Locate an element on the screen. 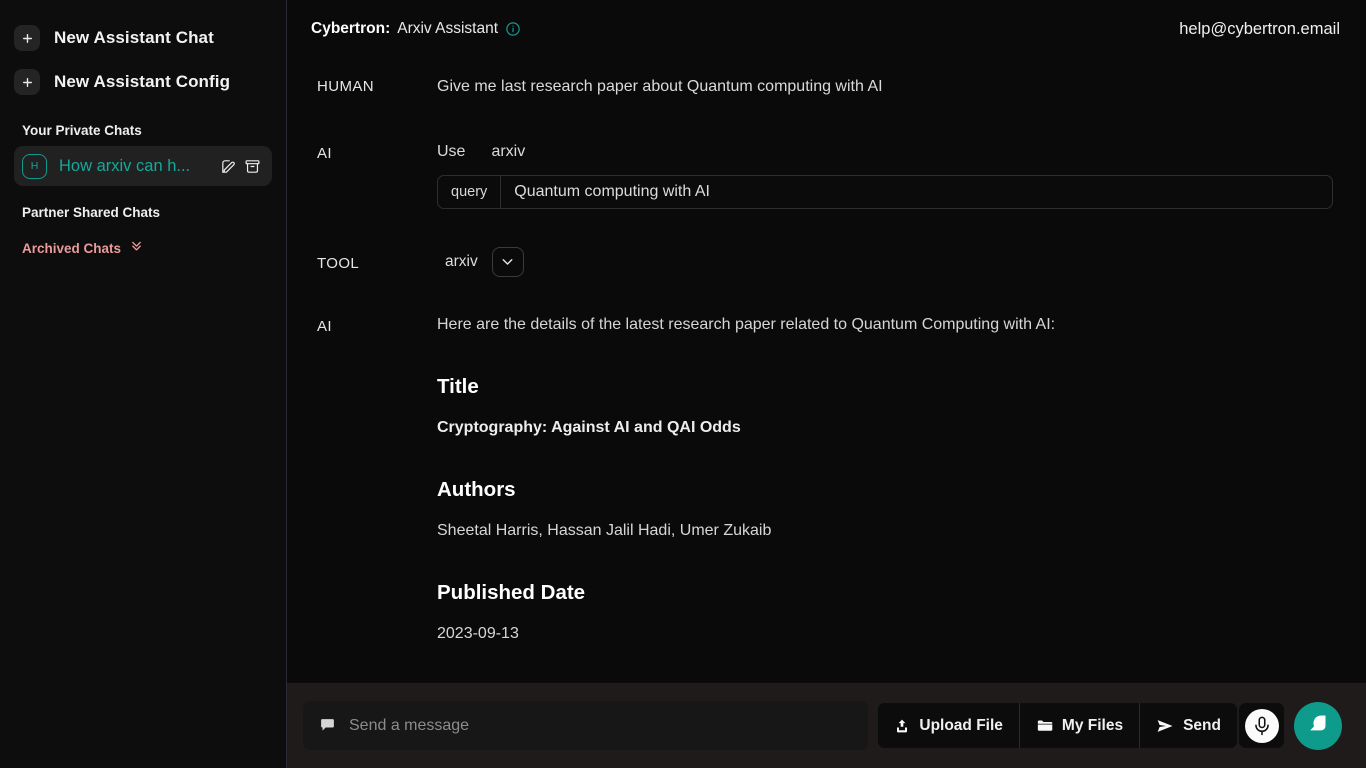 This screenshot has height=768, width=1366. double-chevron-down-icon is located at coordinates (136, 248).